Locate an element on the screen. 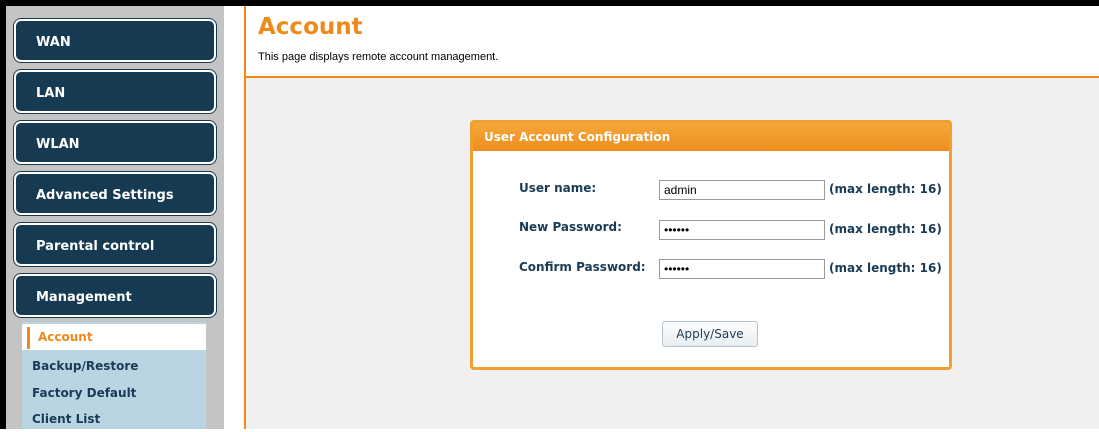 Image resolution: width=1099 pixels, height=432 pixels. nav-wan: WAN is located at coordinates (115, 40).